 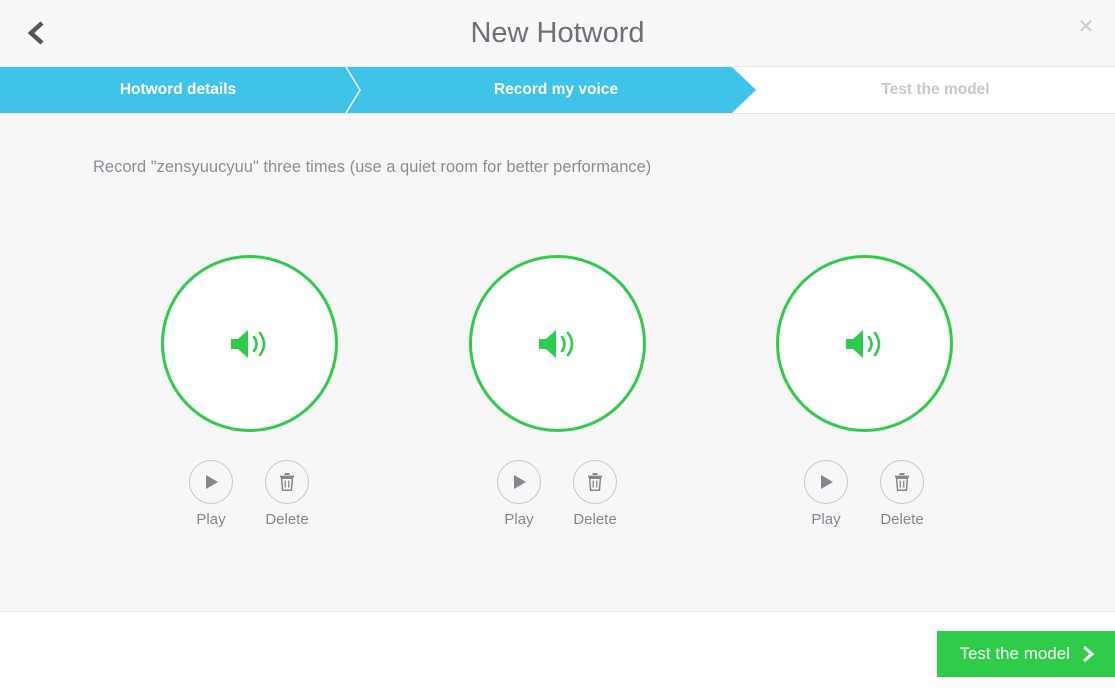 I want to click on dialog-footer: Test the model, so click(x=557, y=653).